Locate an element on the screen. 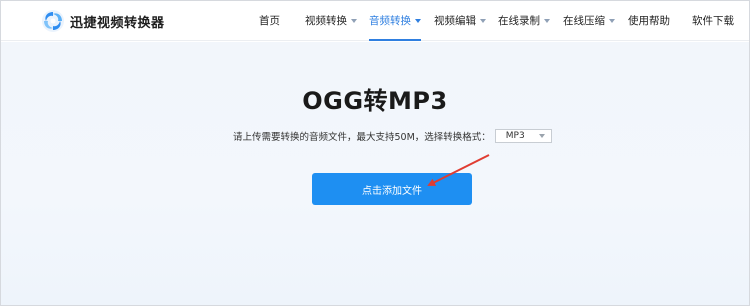  nav-download: 软件下载 is located at coordinates (713, 20).